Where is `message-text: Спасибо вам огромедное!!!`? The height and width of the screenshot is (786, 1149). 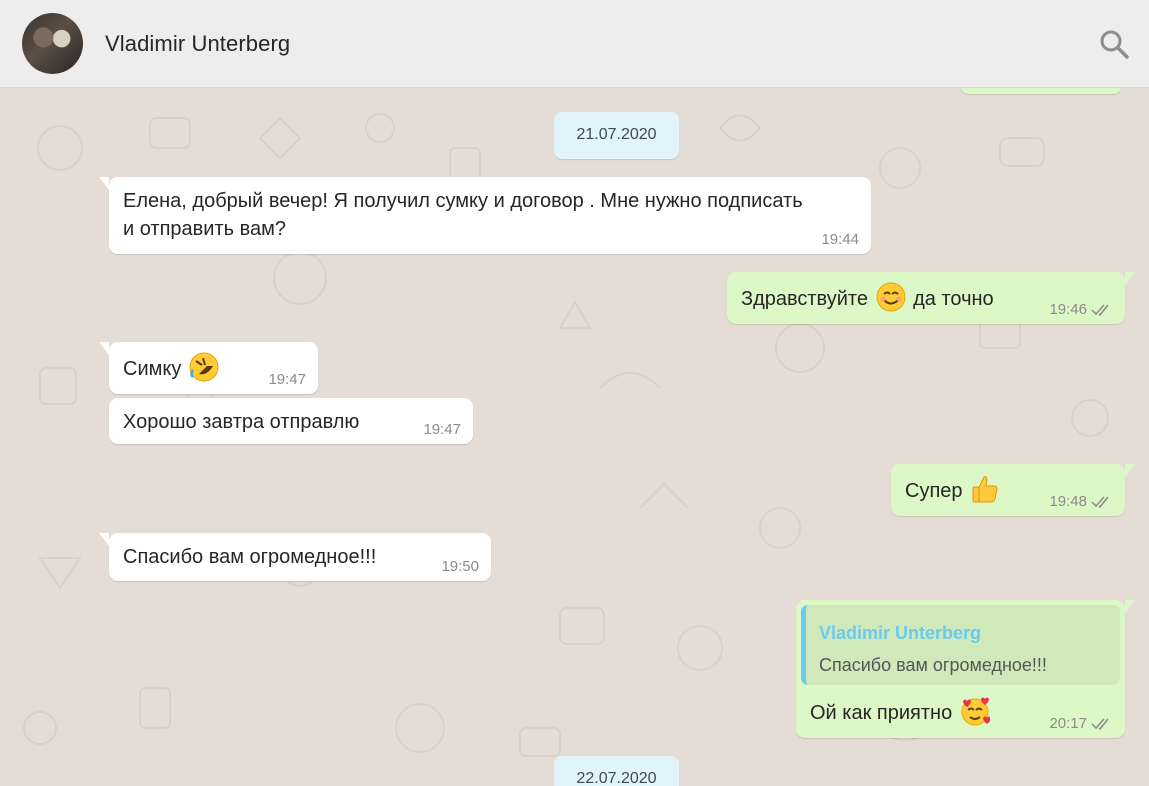 message-text: Спасибо вам огромедное!!! is located at coordinates (250, 557).